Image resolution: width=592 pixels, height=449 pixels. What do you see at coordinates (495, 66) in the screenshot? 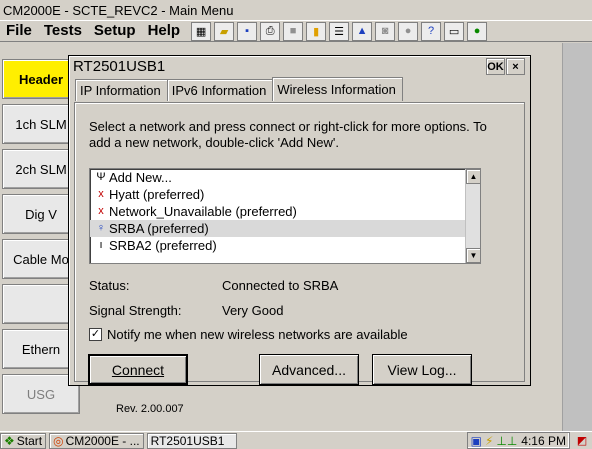
I see `dialog-ok-button: OK` at bounding box center [495, 66].